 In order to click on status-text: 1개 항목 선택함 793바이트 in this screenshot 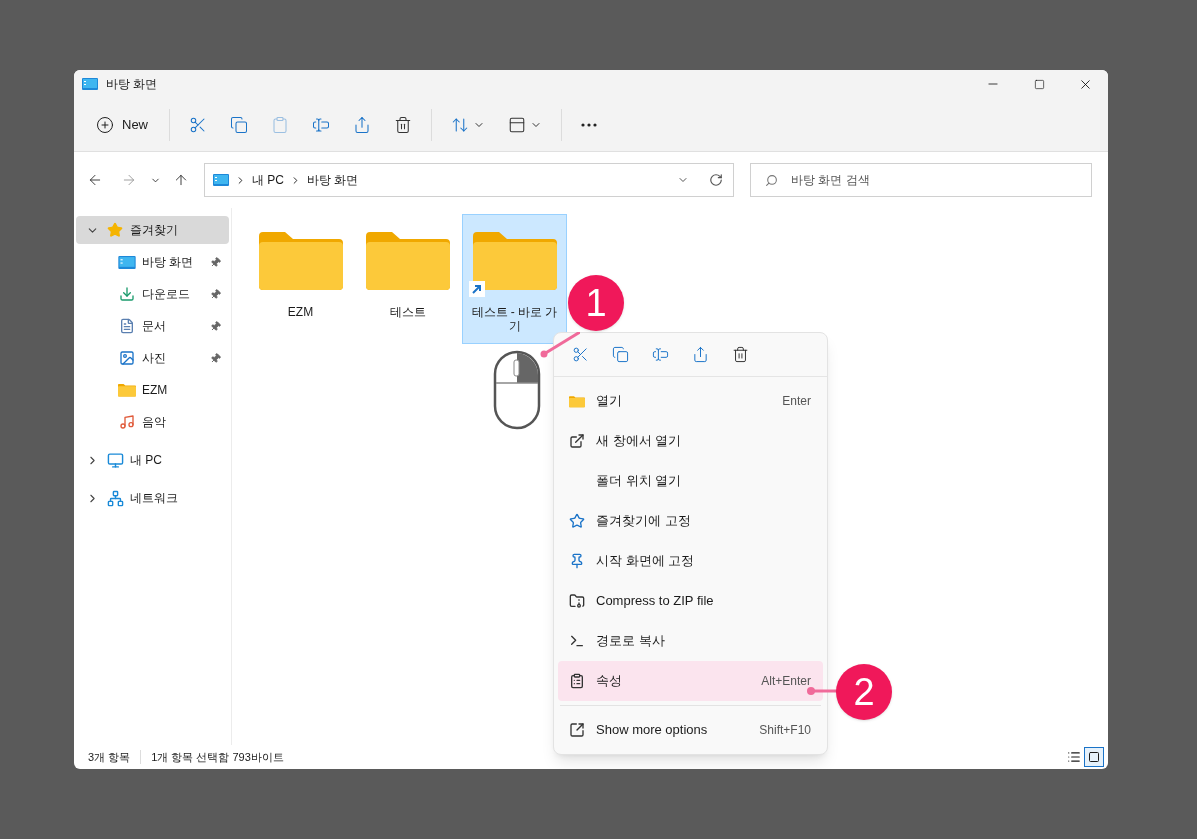, I will do `click(217, 757)`.